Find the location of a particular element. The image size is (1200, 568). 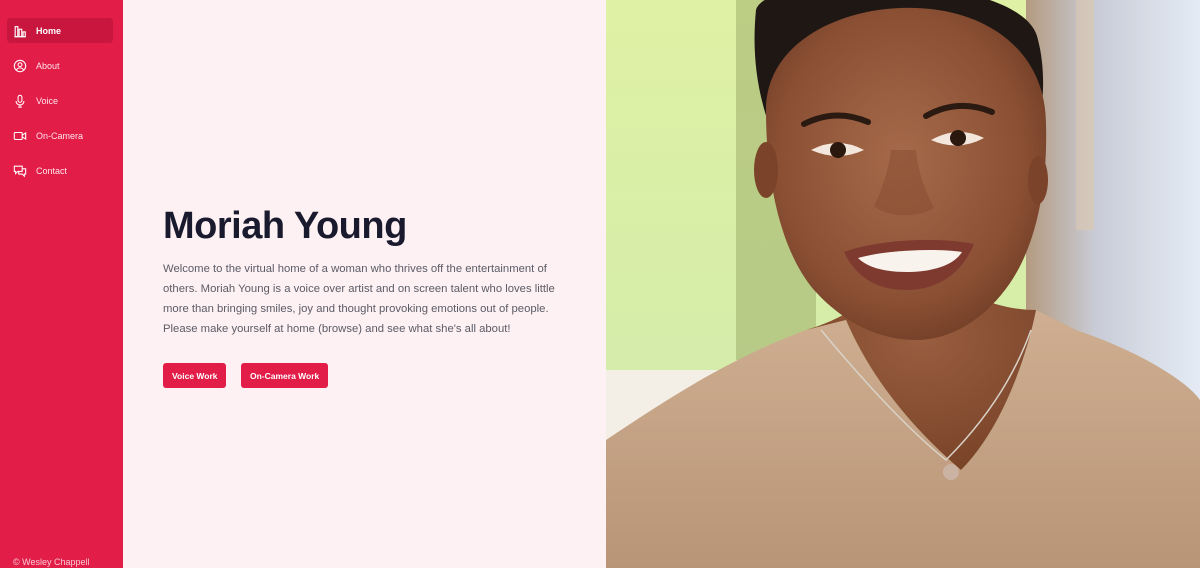

sidebar-item-label: About is located at coordinates (48, 65).